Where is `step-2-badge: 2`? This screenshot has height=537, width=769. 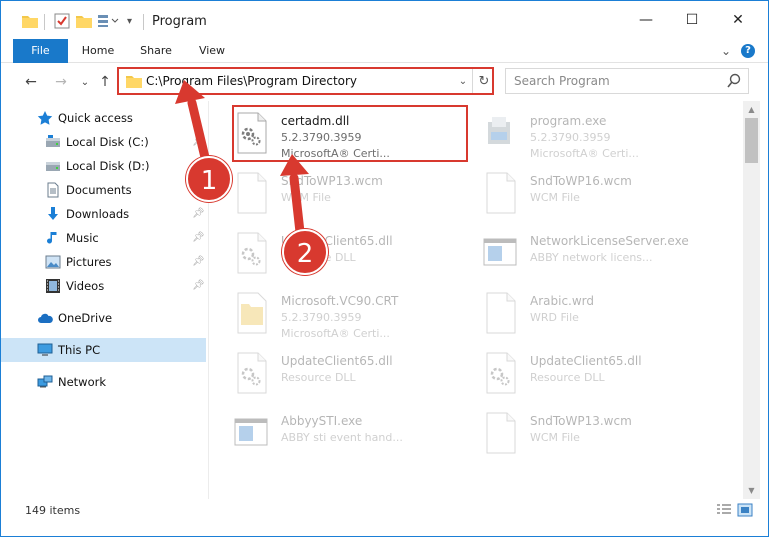
step-2-badge: 2 is located at coordinates (305, 252).